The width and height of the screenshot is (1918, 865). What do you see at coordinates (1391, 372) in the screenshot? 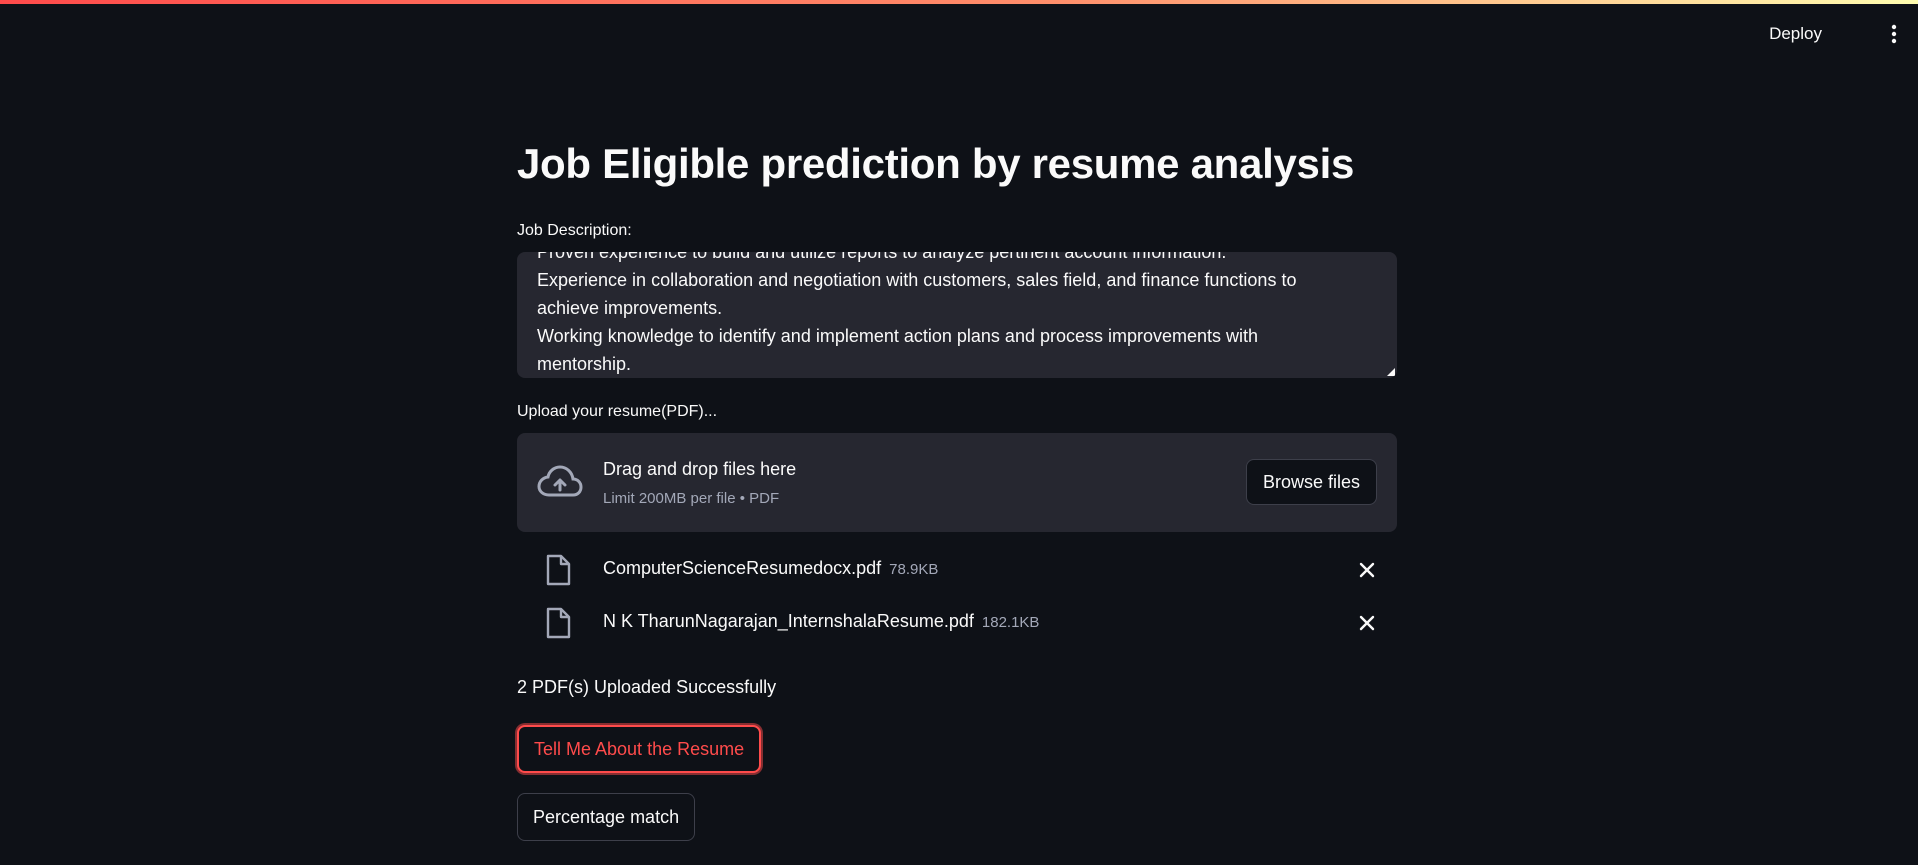
I see `resize-handle-icon` at bounding box center [1391, 372].